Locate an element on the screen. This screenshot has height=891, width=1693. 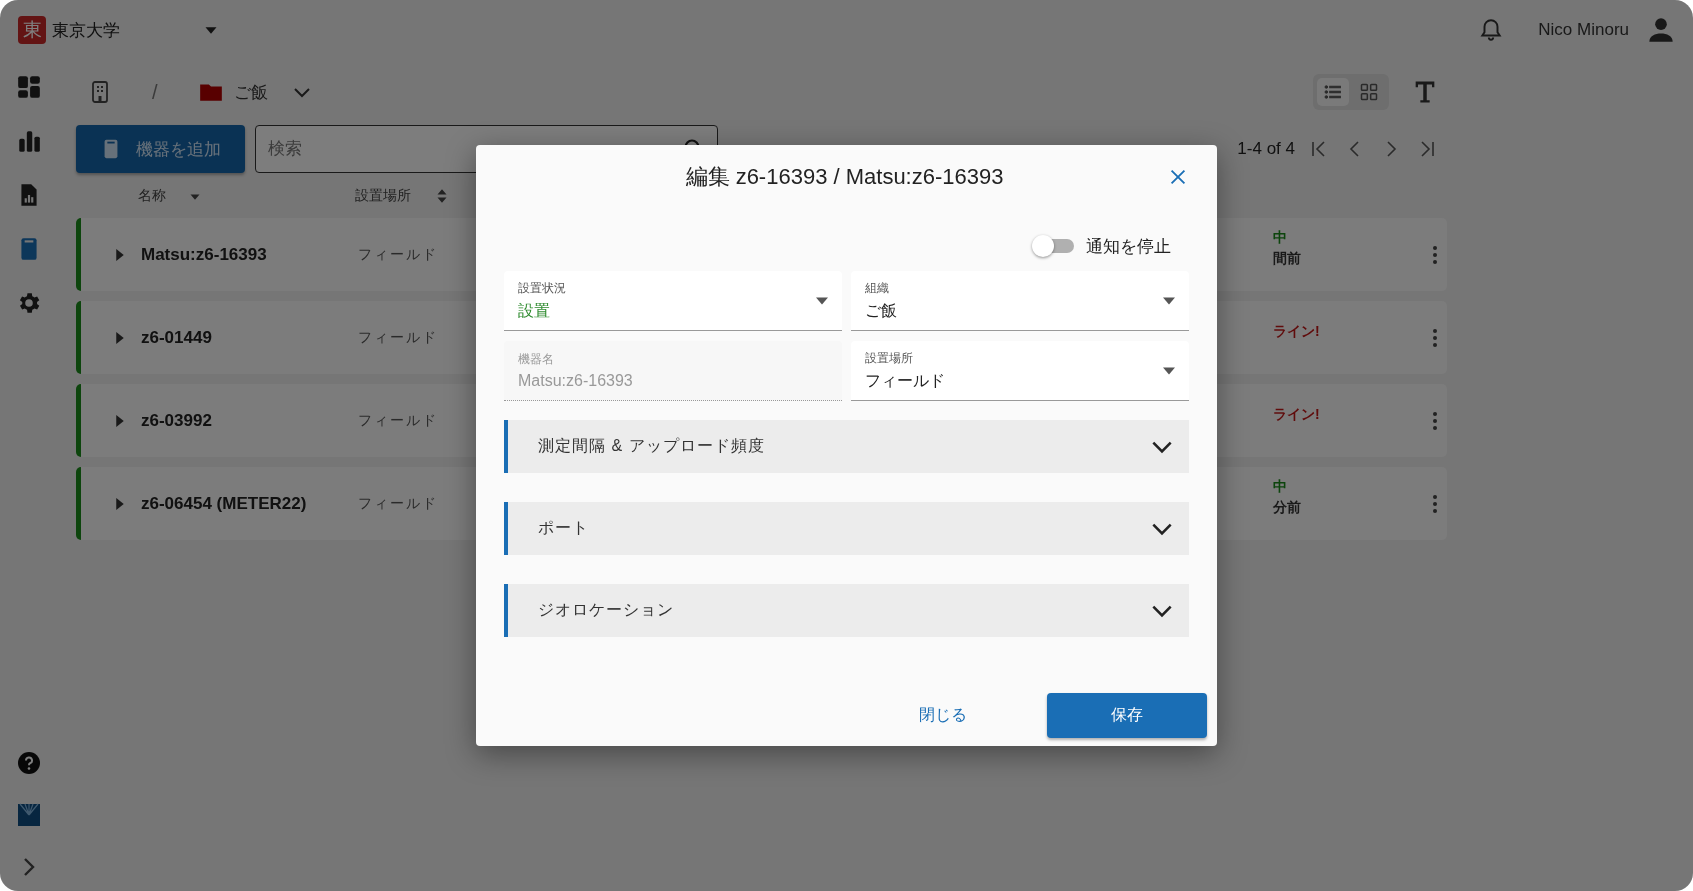
toggle-label: 通知を停止 is located at coordinates (1128, 246).